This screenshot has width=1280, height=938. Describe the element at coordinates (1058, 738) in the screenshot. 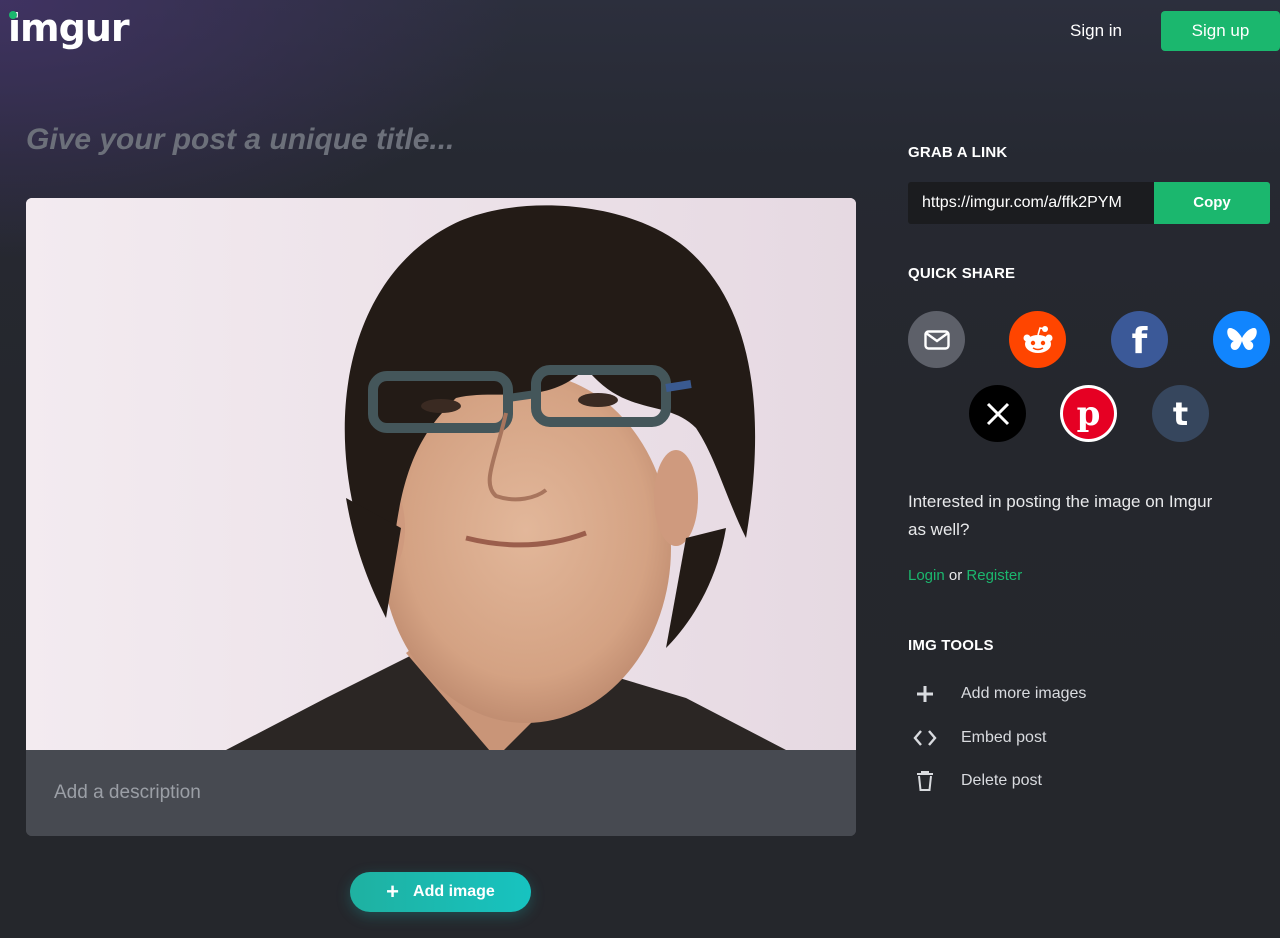

I see `embed-post-button: Embed post` at that location.